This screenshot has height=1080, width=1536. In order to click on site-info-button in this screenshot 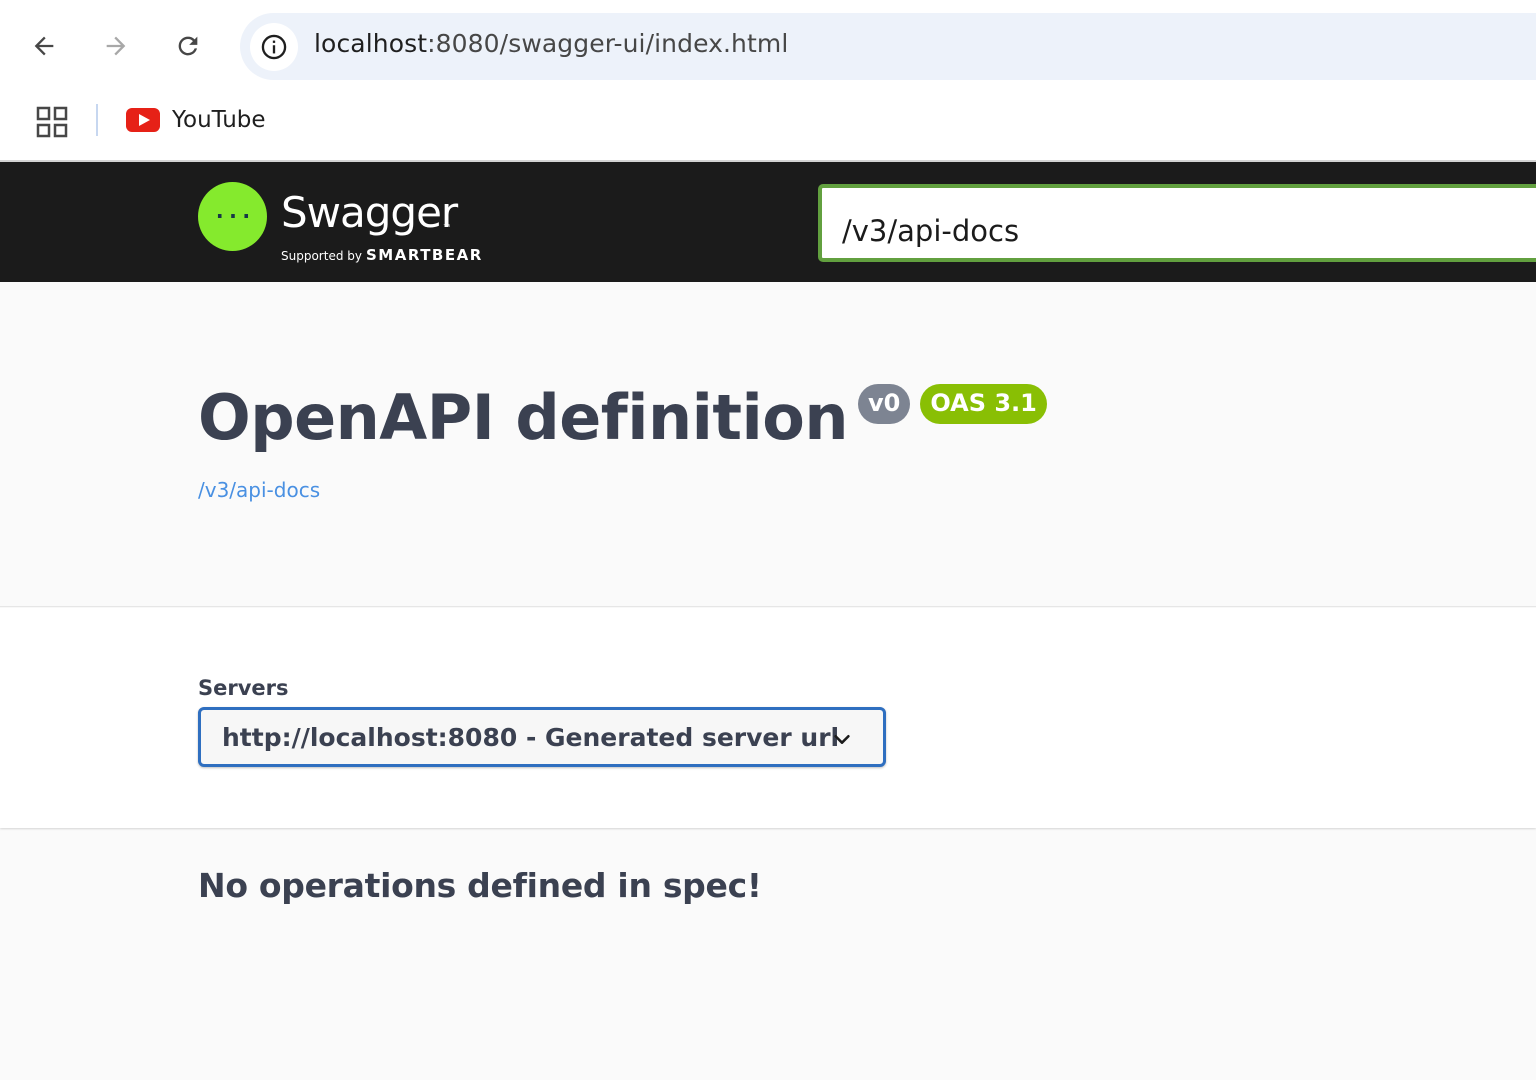, I will do `click(274, 47)`.